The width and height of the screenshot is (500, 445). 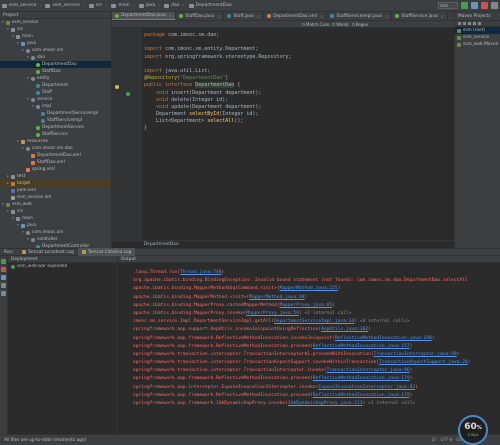 What do you see at coordinates (420, 16) in the screenshot?
I see `editor-tab: StaffService.java ×` at bounding box center [420, 16].